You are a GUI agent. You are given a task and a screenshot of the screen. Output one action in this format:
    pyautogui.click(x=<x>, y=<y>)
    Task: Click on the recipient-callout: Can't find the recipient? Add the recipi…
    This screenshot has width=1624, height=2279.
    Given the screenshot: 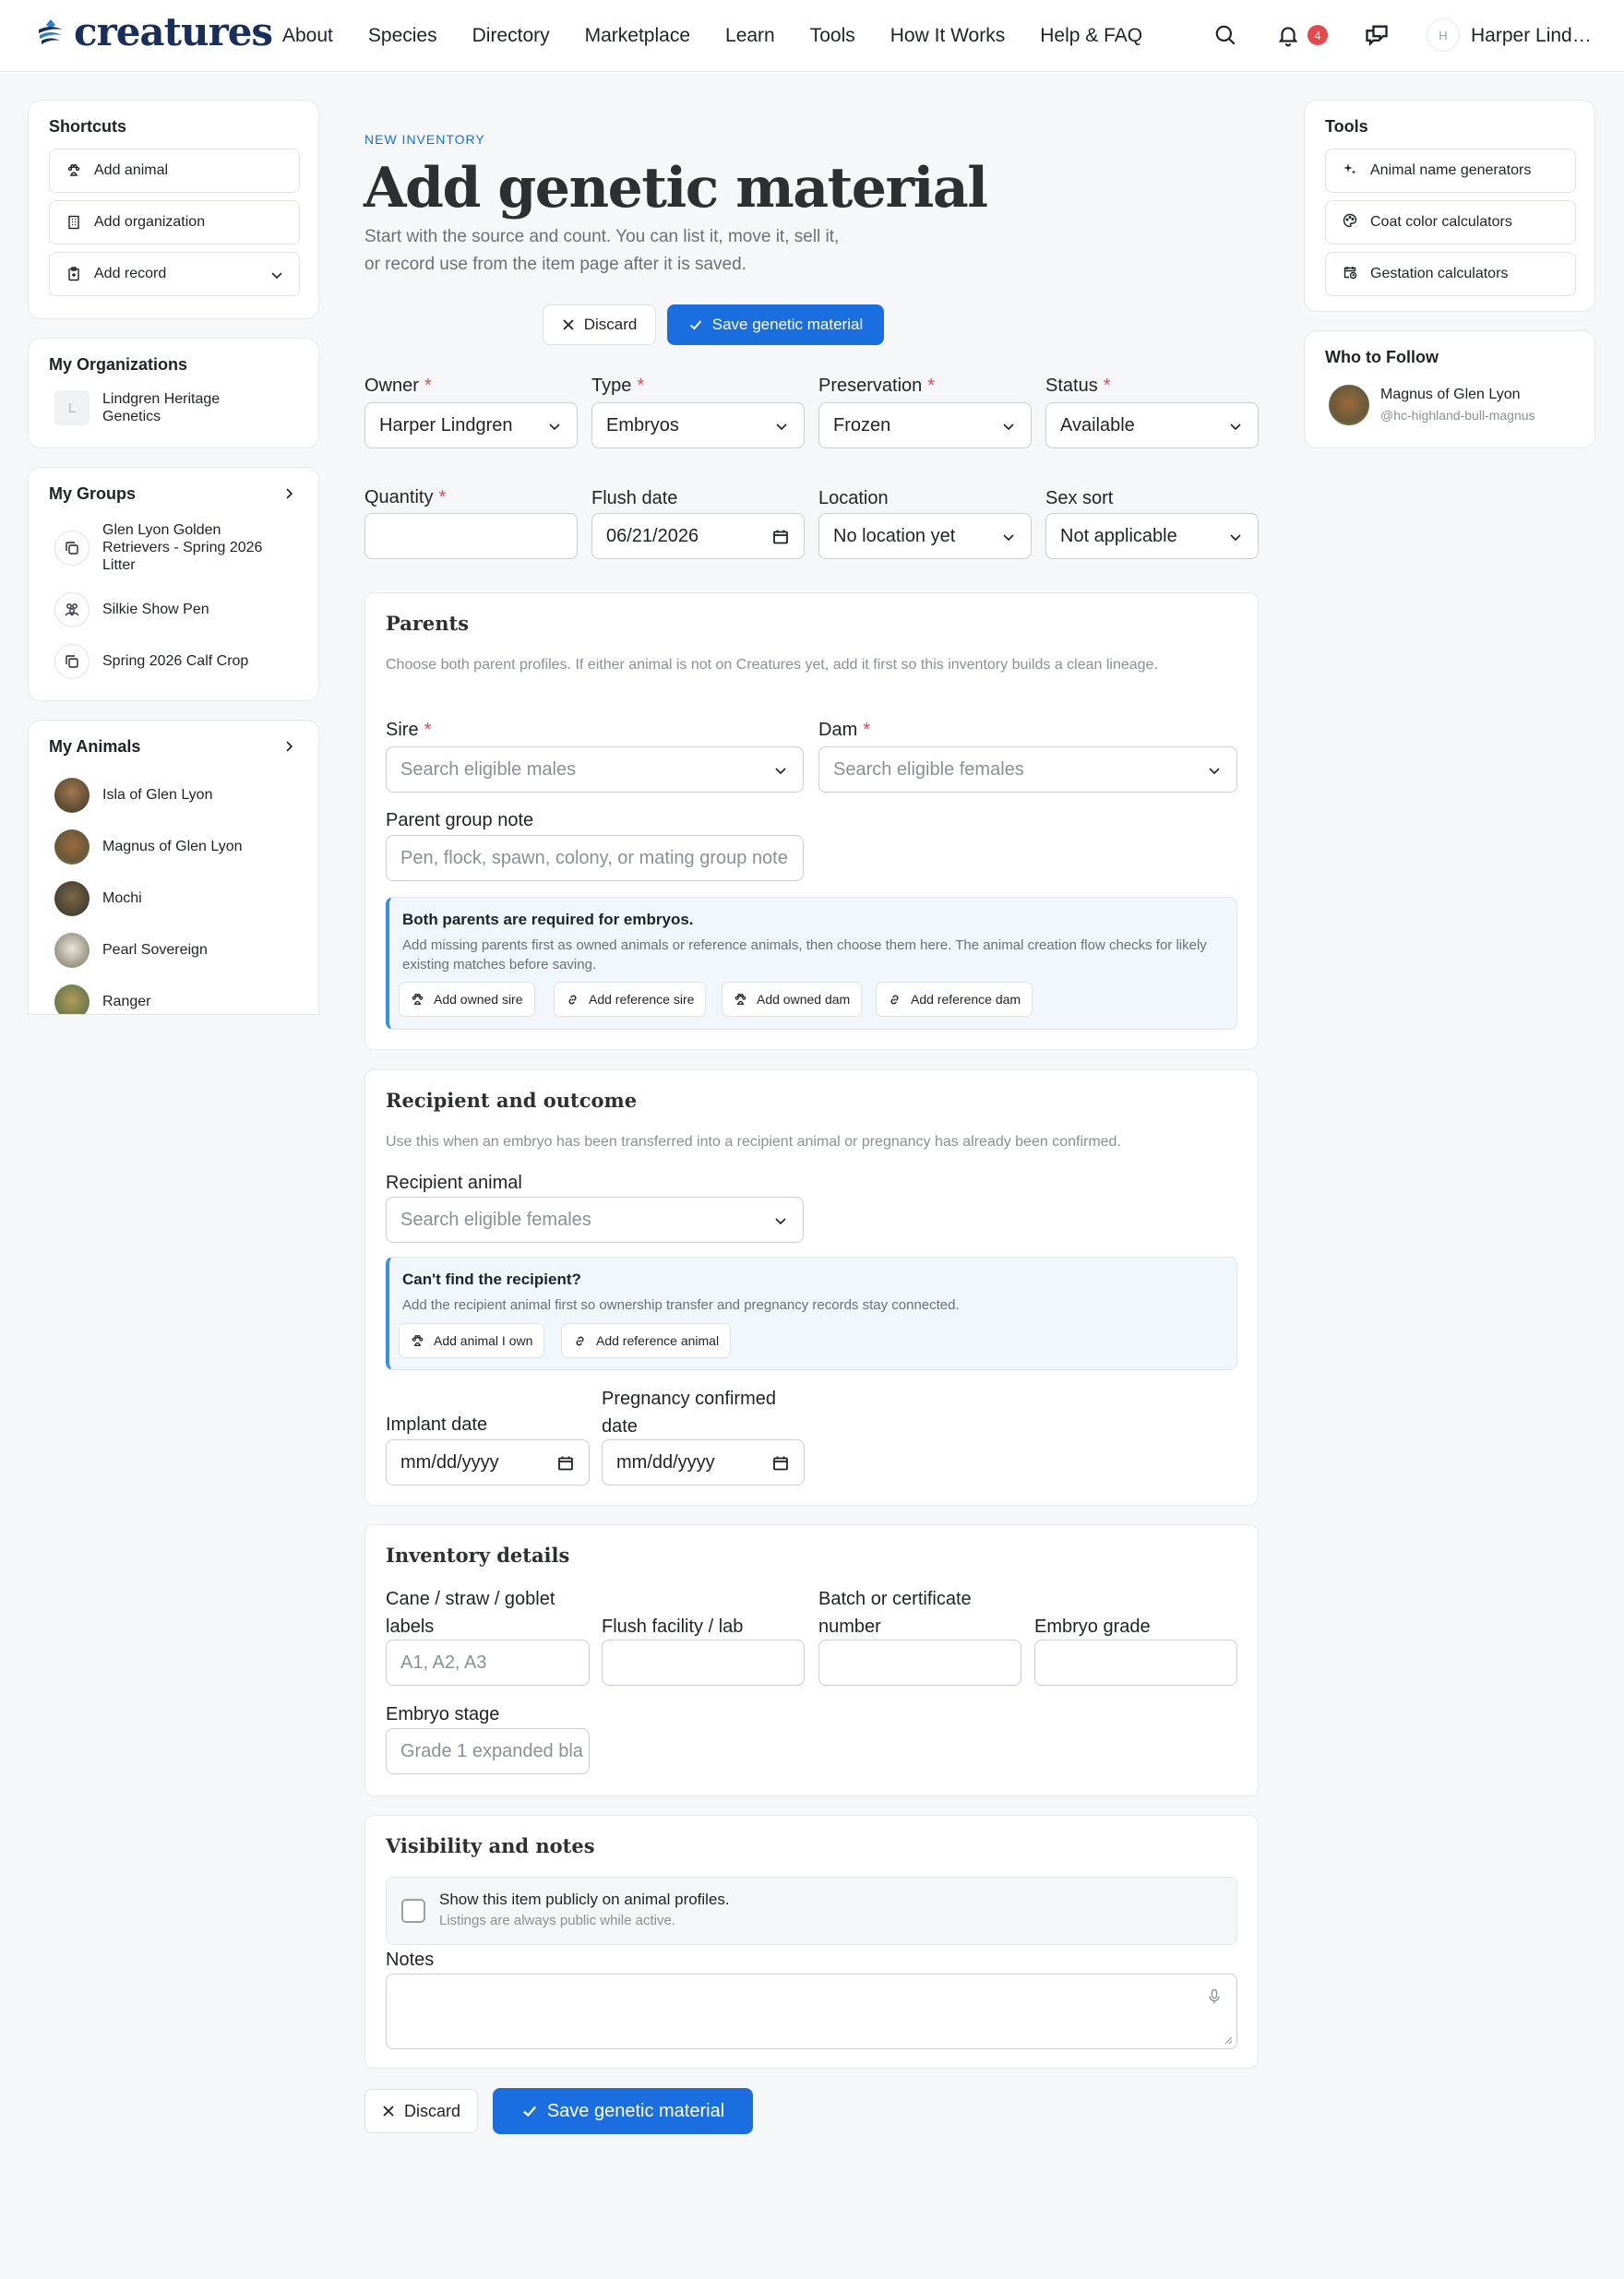 What is the action you would take?
    pyautogui.click(x=811, y=1313)
    